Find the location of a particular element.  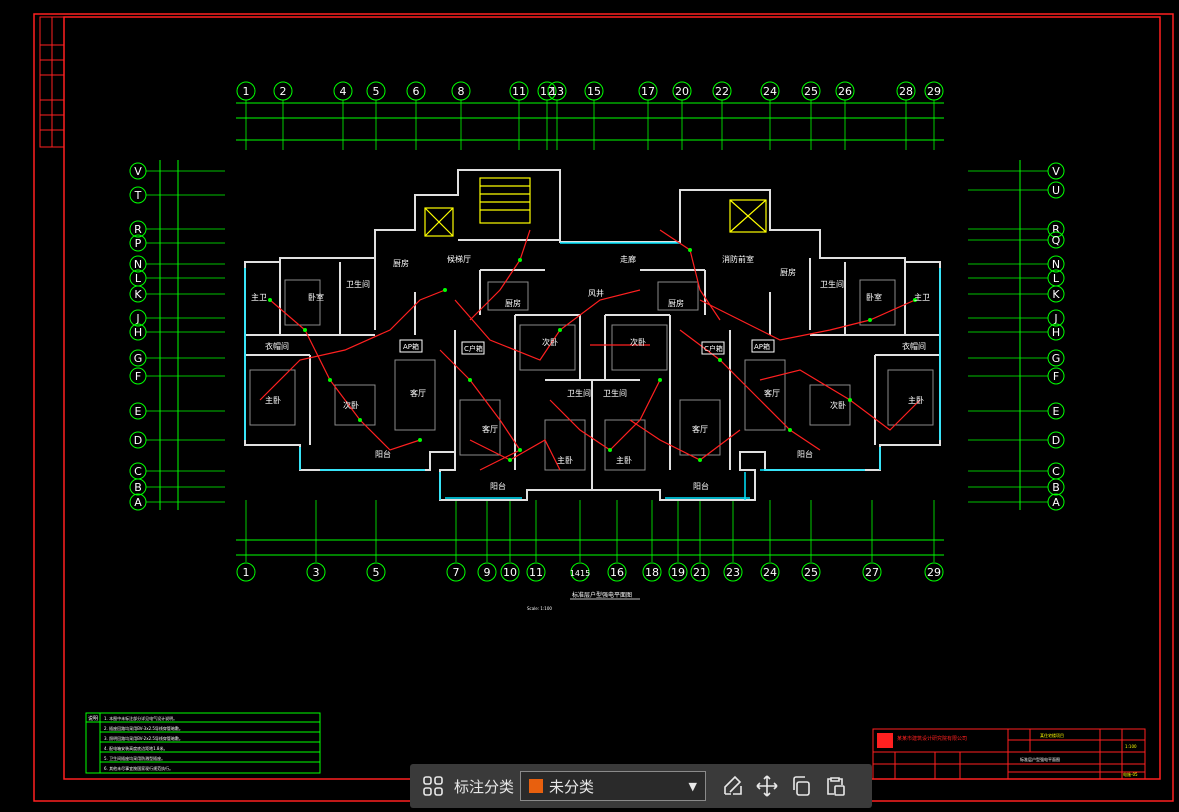

axis-label: F is located at coordinates (138, 376).